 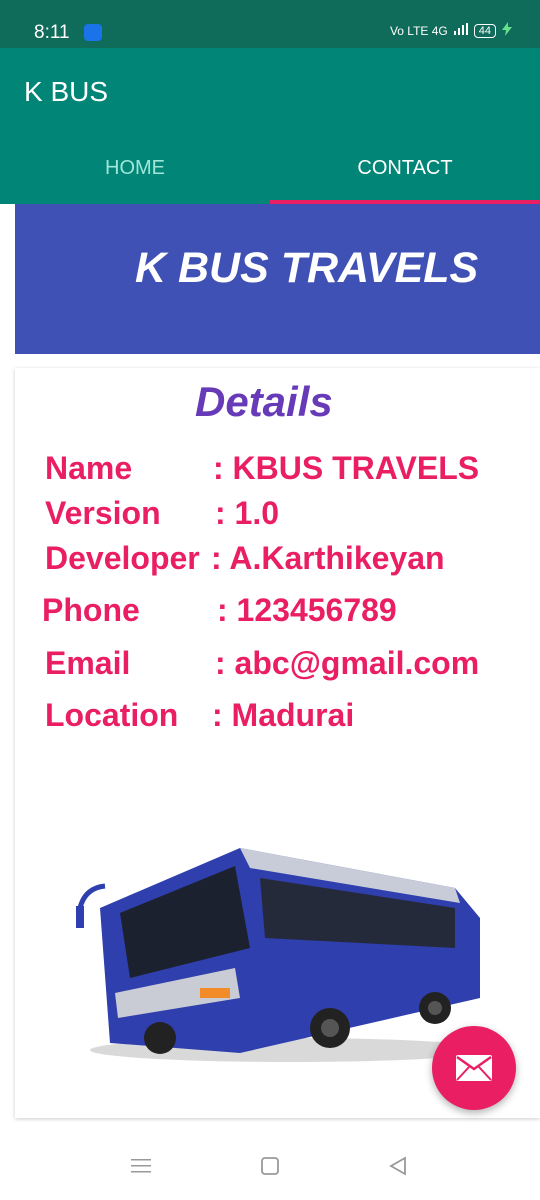 What do you see at coordinates (135, 168) in the screenshot?
I see `tab-home: HOME` at bounding box center [135, 168].